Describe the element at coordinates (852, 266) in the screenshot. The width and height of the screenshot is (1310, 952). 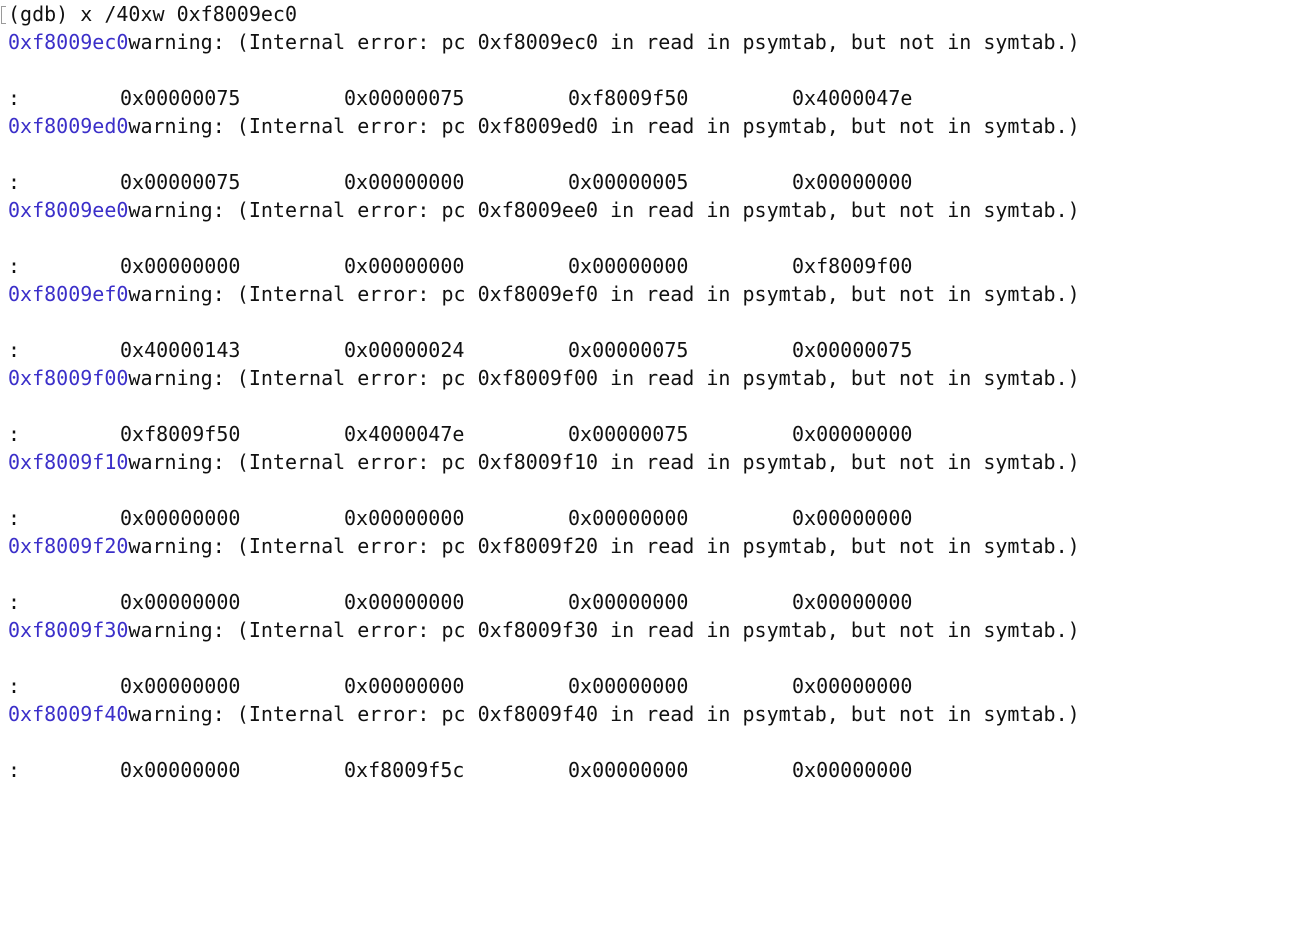
I see `memory-word: 0xf8009f00` at that location.